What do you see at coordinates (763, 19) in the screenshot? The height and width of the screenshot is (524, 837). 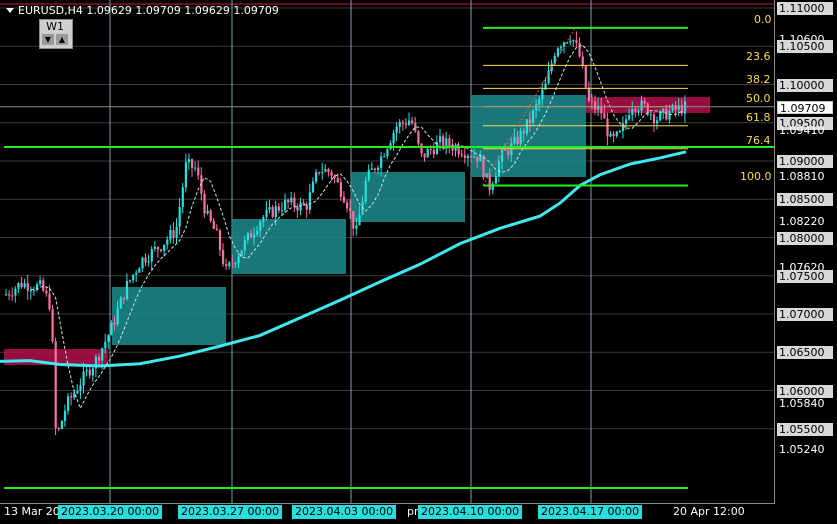 I see `fibonacci-level-label: 0.0` at bounding box center [763, 19].